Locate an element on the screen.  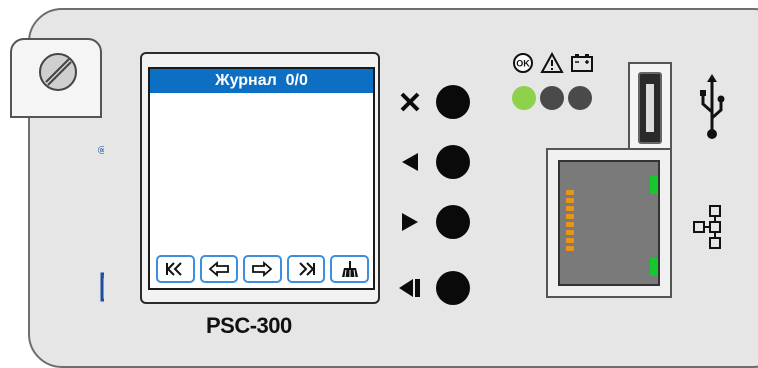
usb-port-frame is located at coordinates (650, 108).